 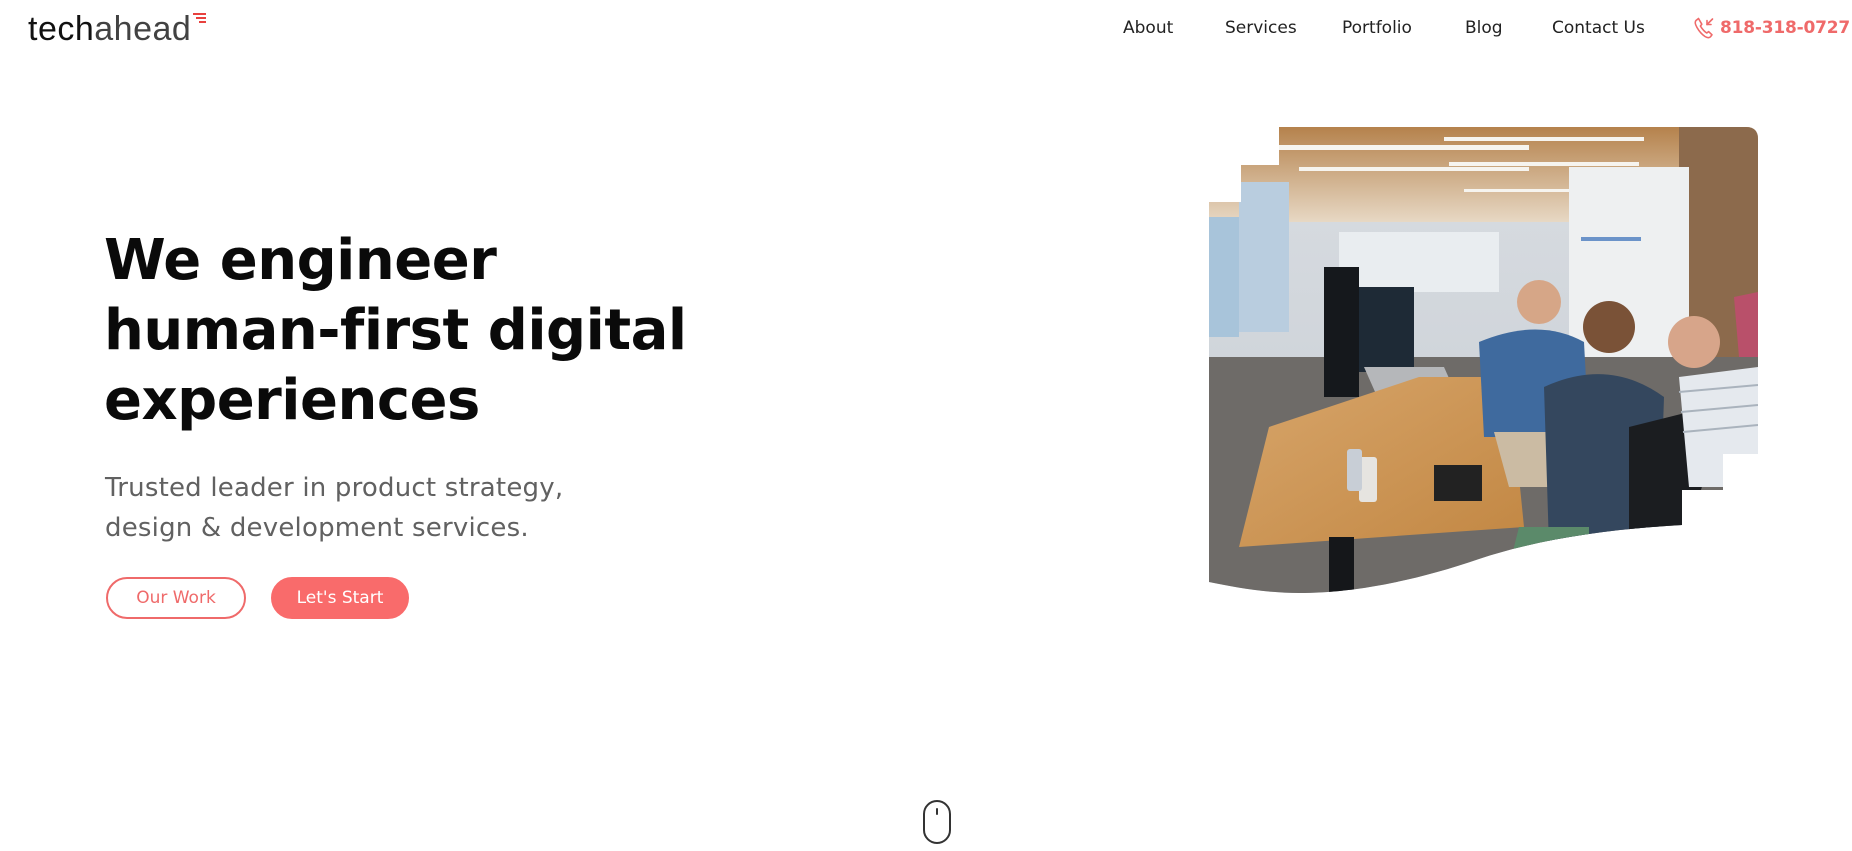 What do you see at coordinates (1261, 28) in the screenshot?
I see `nav-services: Services` at bounding box center [1261, 28].